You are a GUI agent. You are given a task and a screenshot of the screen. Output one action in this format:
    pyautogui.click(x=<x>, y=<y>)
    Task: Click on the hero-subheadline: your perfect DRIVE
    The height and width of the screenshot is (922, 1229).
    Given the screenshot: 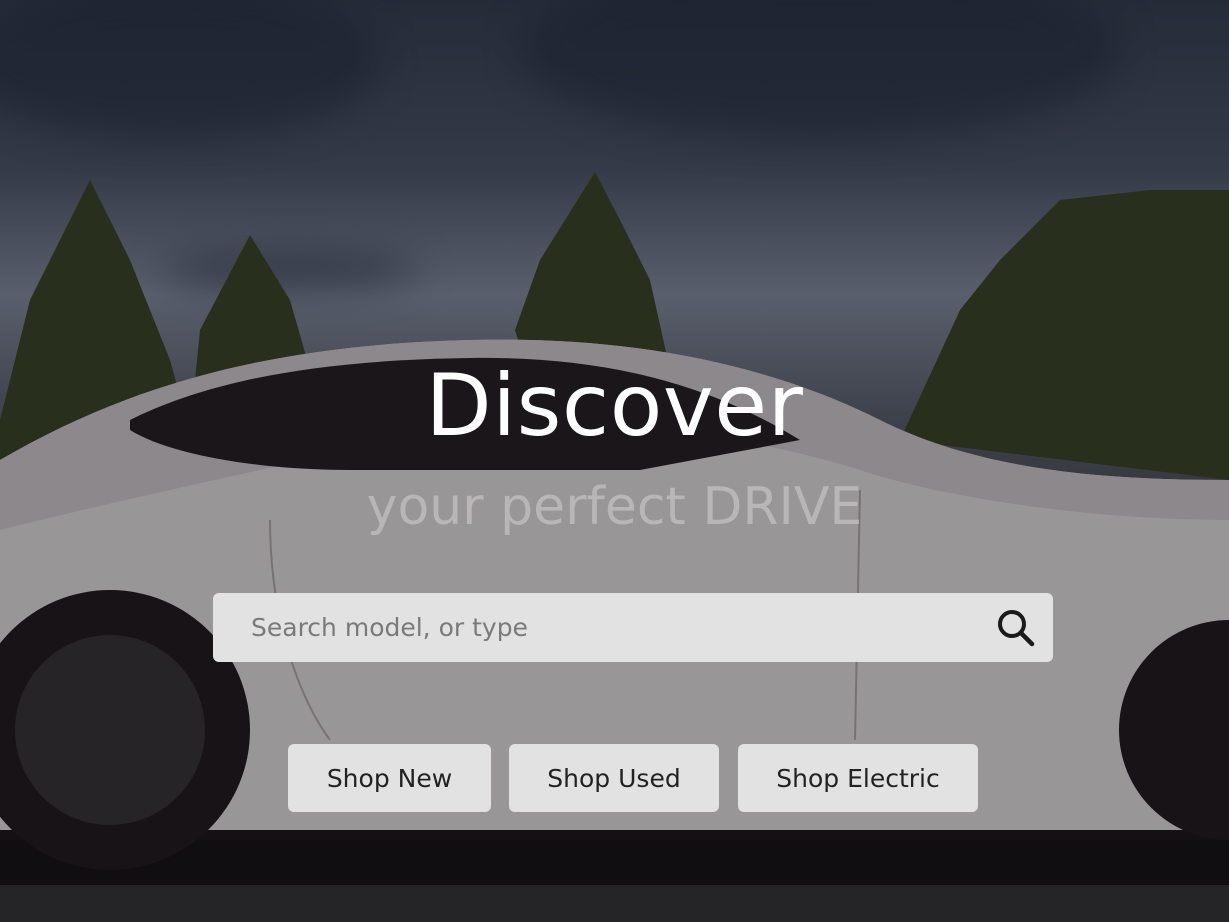 What is the action you would take?
    pyautogui.click(x=614, y=507)
    